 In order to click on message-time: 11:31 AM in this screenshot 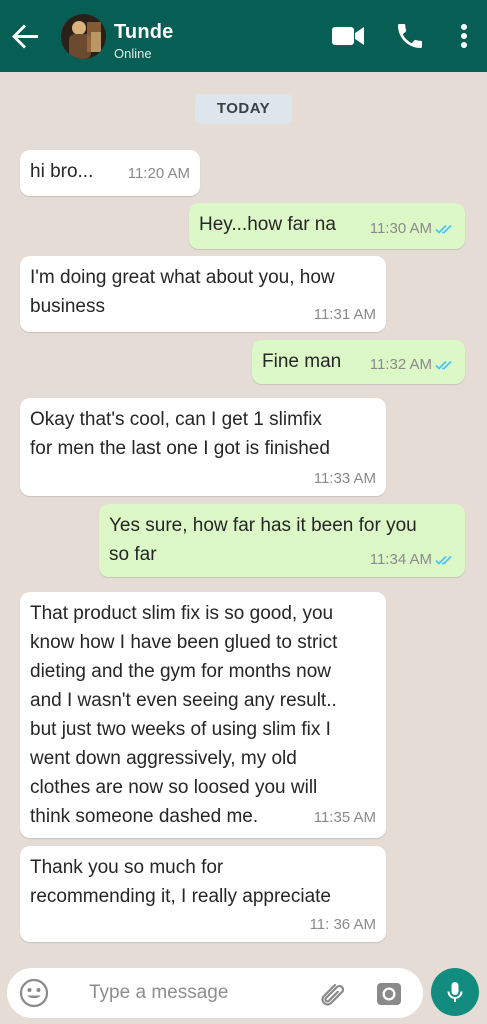, I will do `click(344, 314)`.